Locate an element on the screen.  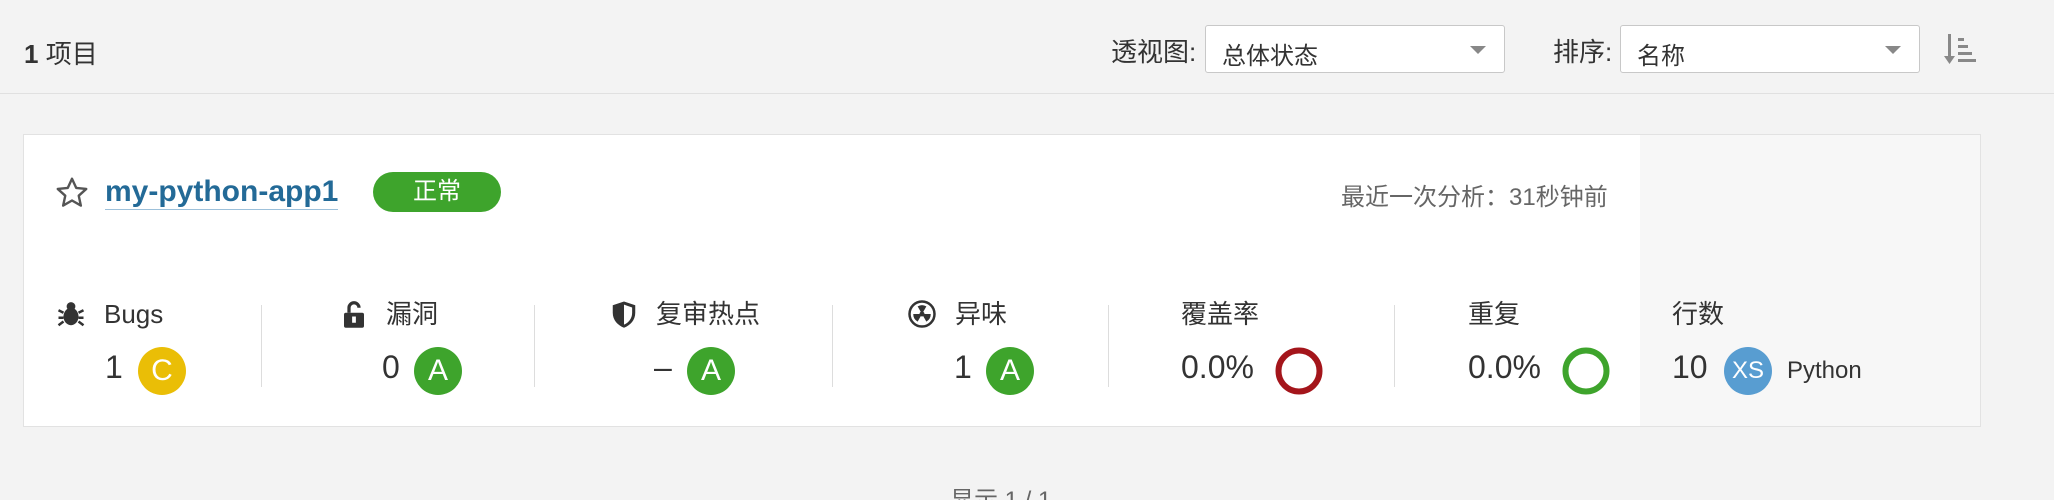
code-smells-label: 异味 is located at coordinates (981, 314).